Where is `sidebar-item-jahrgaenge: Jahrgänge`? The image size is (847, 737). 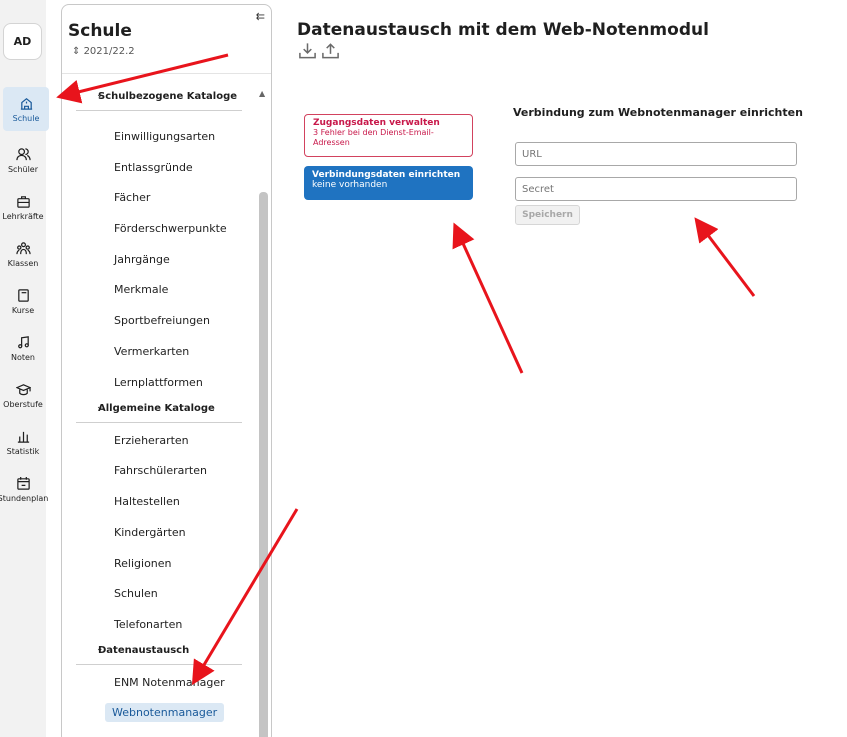
sidebar-item-jahrgaenge: Jahrgänge is located at coordinates (142, 259).